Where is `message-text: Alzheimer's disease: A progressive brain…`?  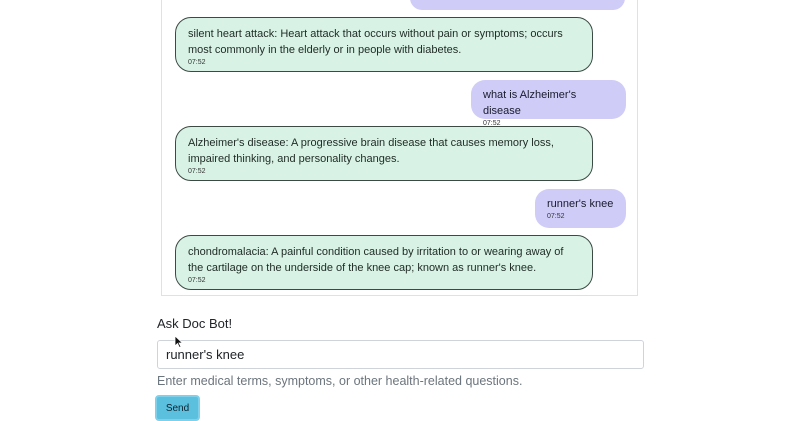 message-text: Alzheimer's disease: A progressive brain… is located at coordinates (371, 151).